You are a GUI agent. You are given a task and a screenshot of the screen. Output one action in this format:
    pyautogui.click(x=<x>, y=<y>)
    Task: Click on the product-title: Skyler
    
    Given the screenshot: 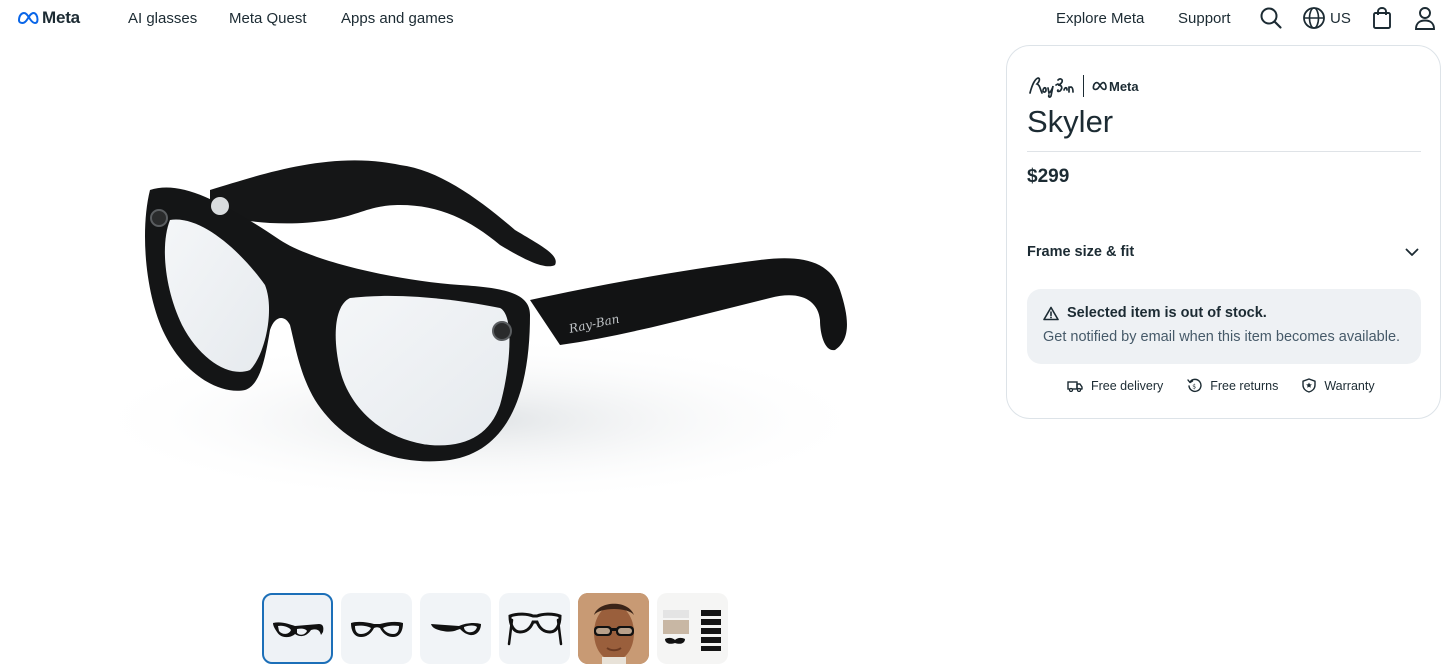 What is the action you would take?
    pyautogui.click(x=1070, y=121)
    